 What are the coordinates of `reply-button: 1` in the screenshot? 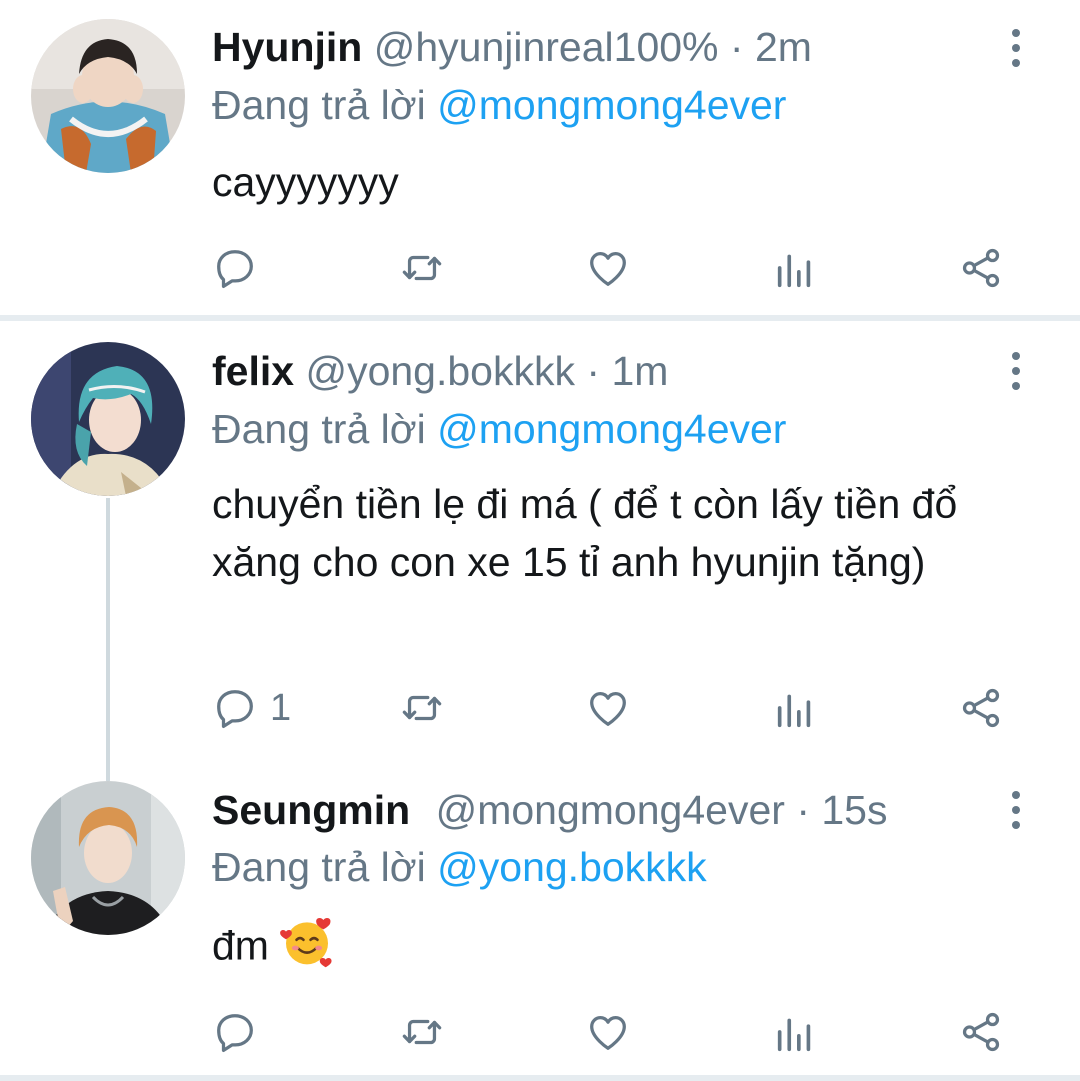 It's located at (251, 708).